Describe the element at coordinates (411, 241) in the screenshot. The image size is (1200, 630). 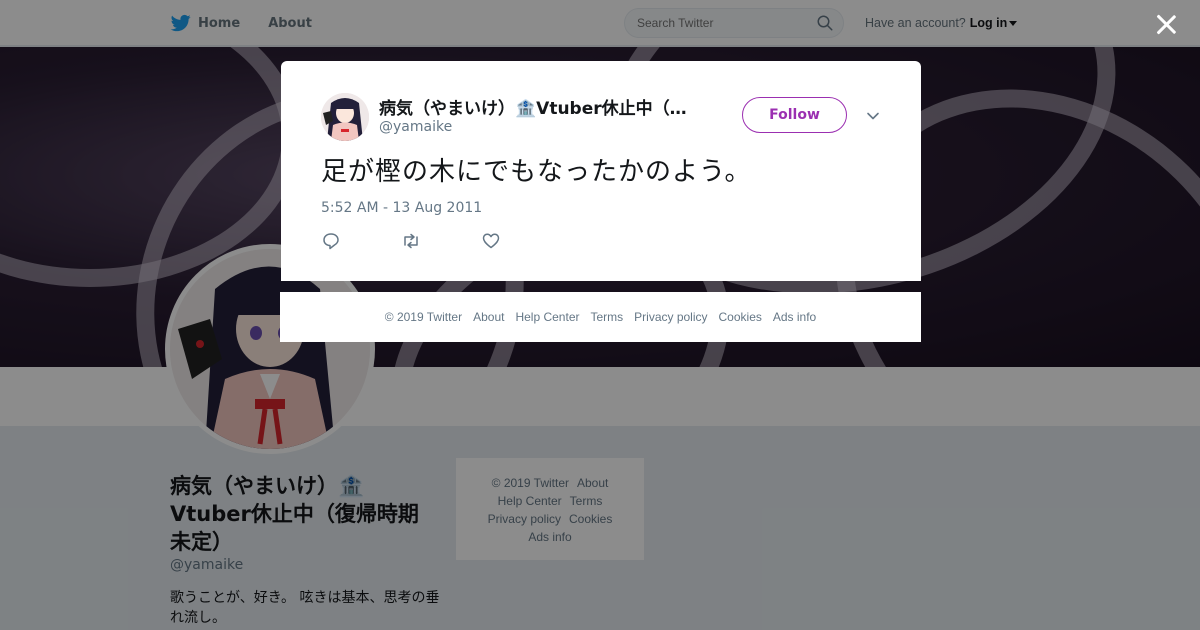
I see `retweet-icon` at that location.